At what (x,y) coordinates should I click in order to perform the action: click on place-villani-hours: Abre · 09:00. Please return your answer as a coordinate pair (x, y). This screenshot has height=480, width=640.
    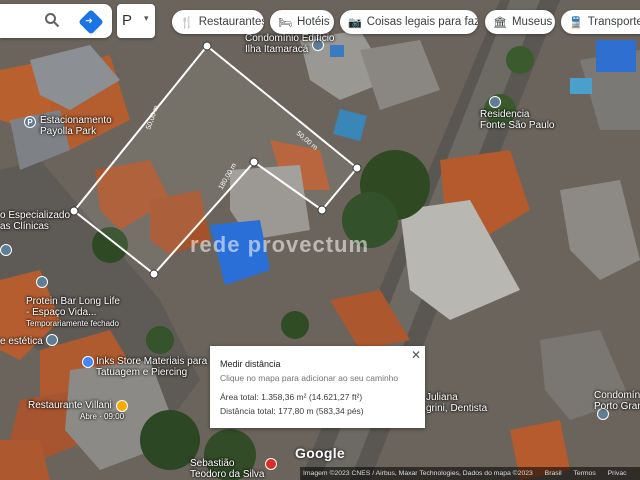
    Looking at the image, I should click on (102, 416).